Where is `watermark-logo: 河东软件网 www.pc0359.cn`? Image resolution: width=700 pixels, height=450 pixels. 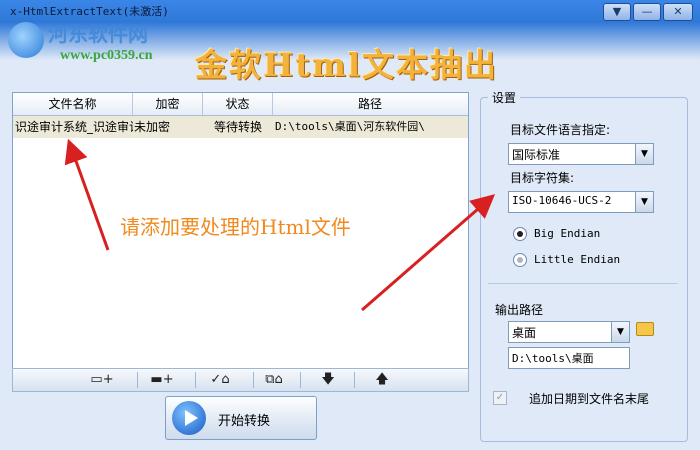
watermark-logo: 河东软件网 www.pc0359.cn is located at coordinates (100, 43).